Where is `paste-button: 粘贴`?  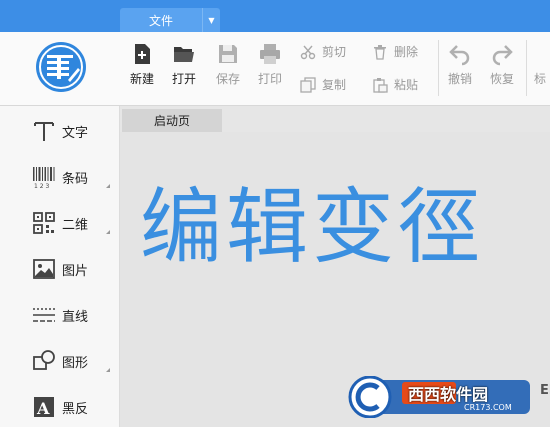
paste-button: 粘贴 is located at coordinates (395, 84).